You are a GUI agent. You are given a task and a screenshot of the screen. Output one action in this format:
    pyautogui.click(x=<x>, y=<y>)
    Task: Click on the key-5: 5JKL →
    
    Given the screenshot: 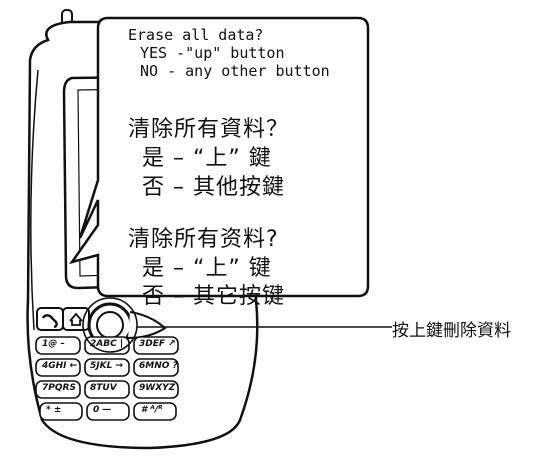 What is the action you would take?
    pyautogui.click(x=106, y=366)
    